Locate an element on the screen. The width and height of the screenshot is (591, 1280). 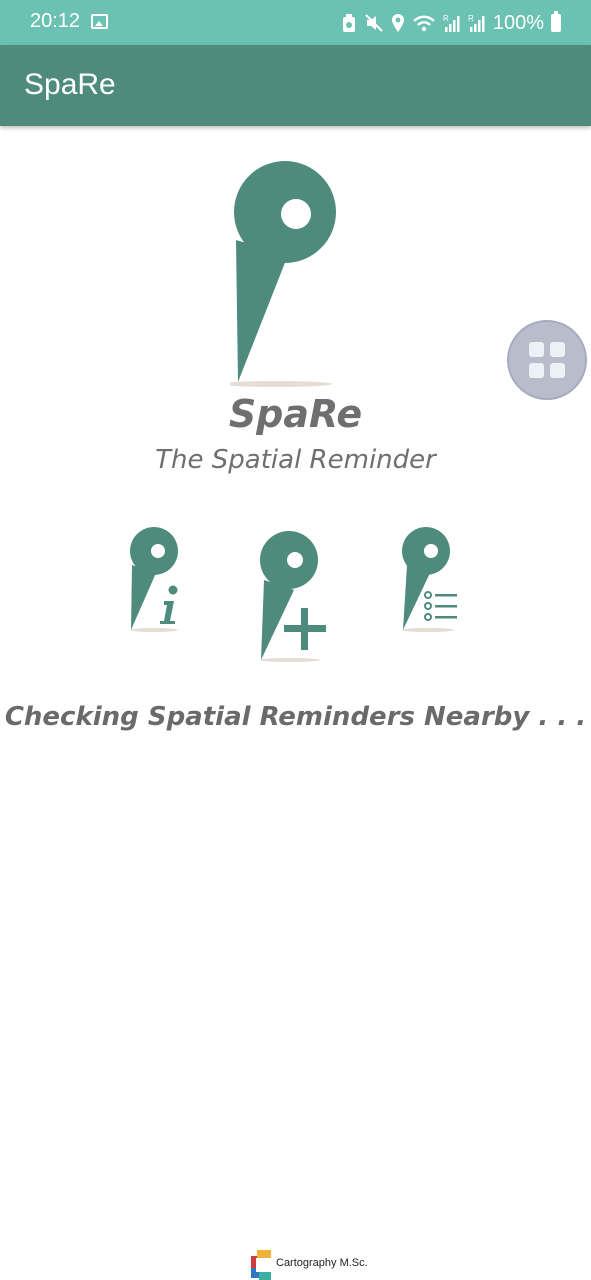
pin-info-icon is located at coordinates (154, 579).